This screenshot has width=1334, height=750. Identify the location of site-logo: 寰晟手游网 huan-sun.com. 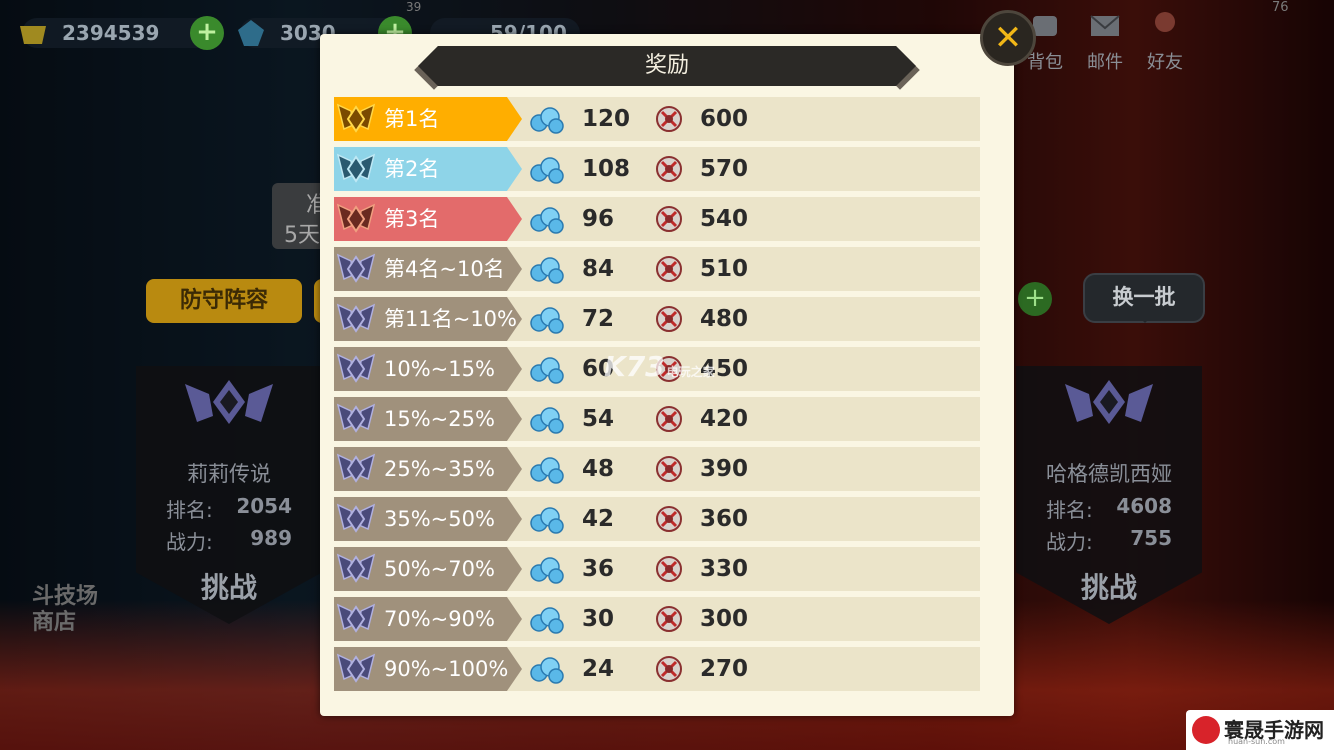
(1260, 730).